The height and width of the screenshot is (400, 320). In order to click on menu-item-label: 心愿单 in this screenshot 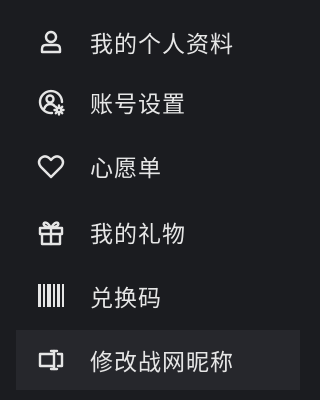, I will do `click(126, 169)`.